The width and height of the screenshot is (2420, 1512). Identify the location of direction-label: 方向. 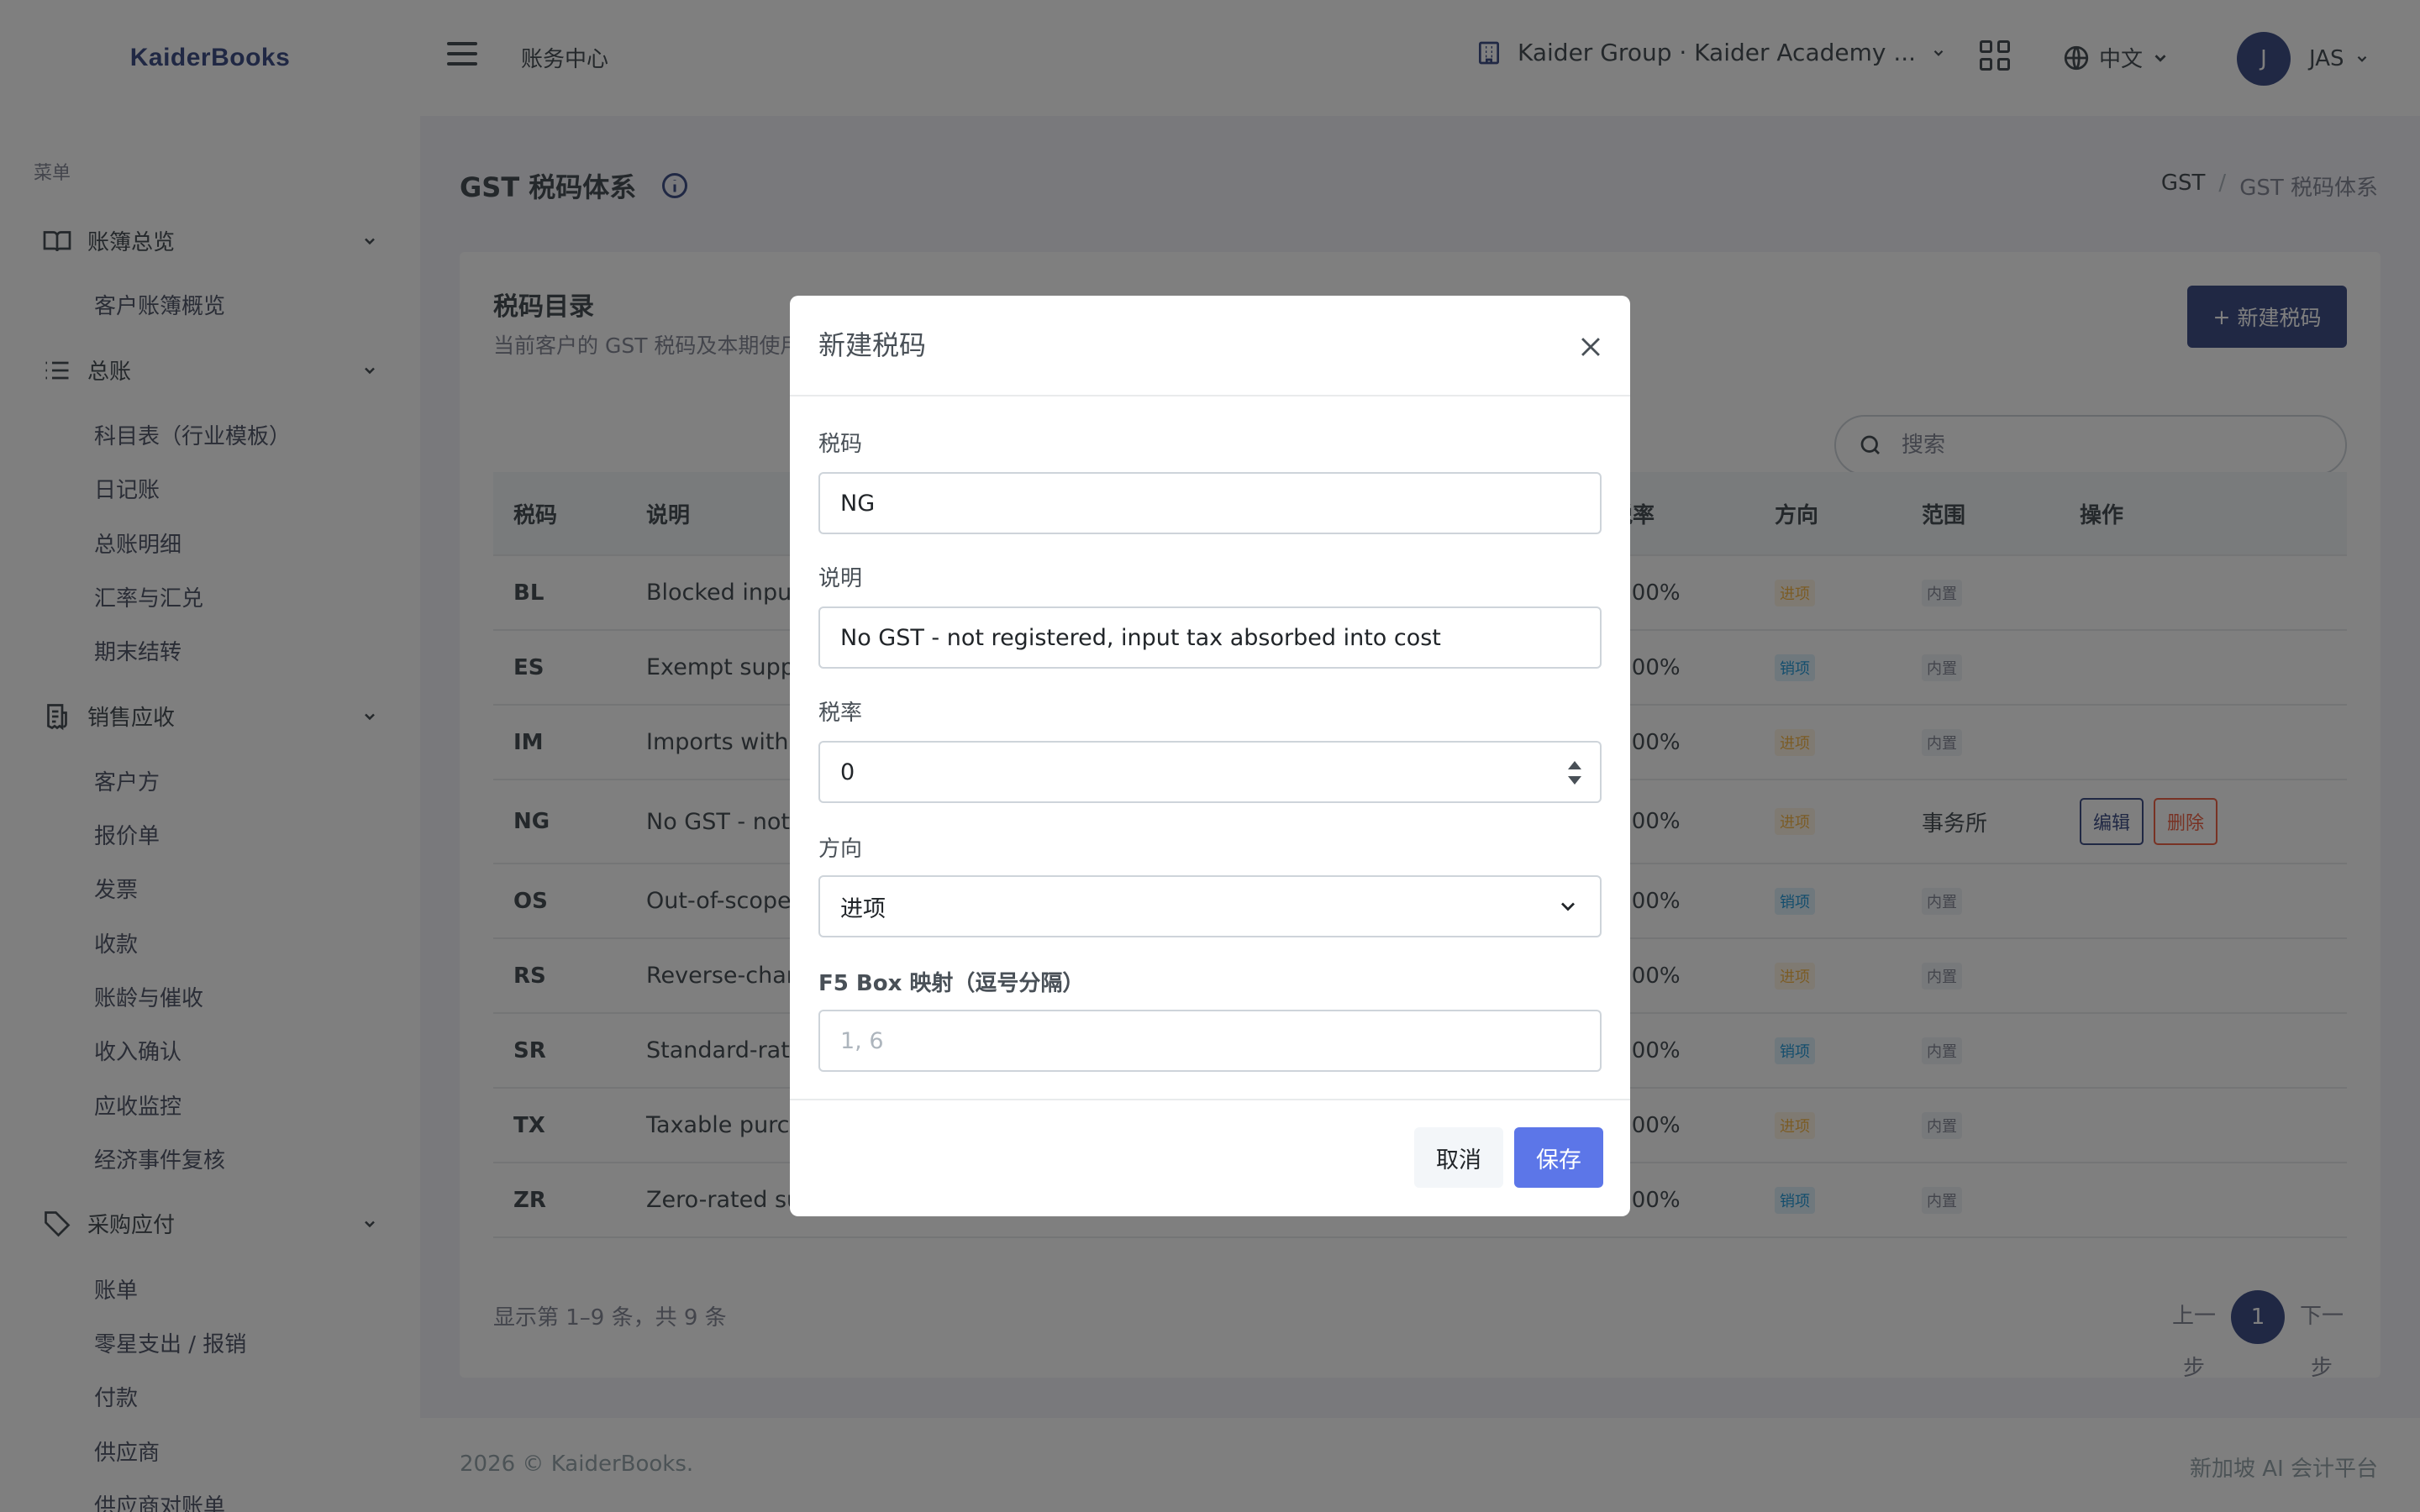
(840, 849).